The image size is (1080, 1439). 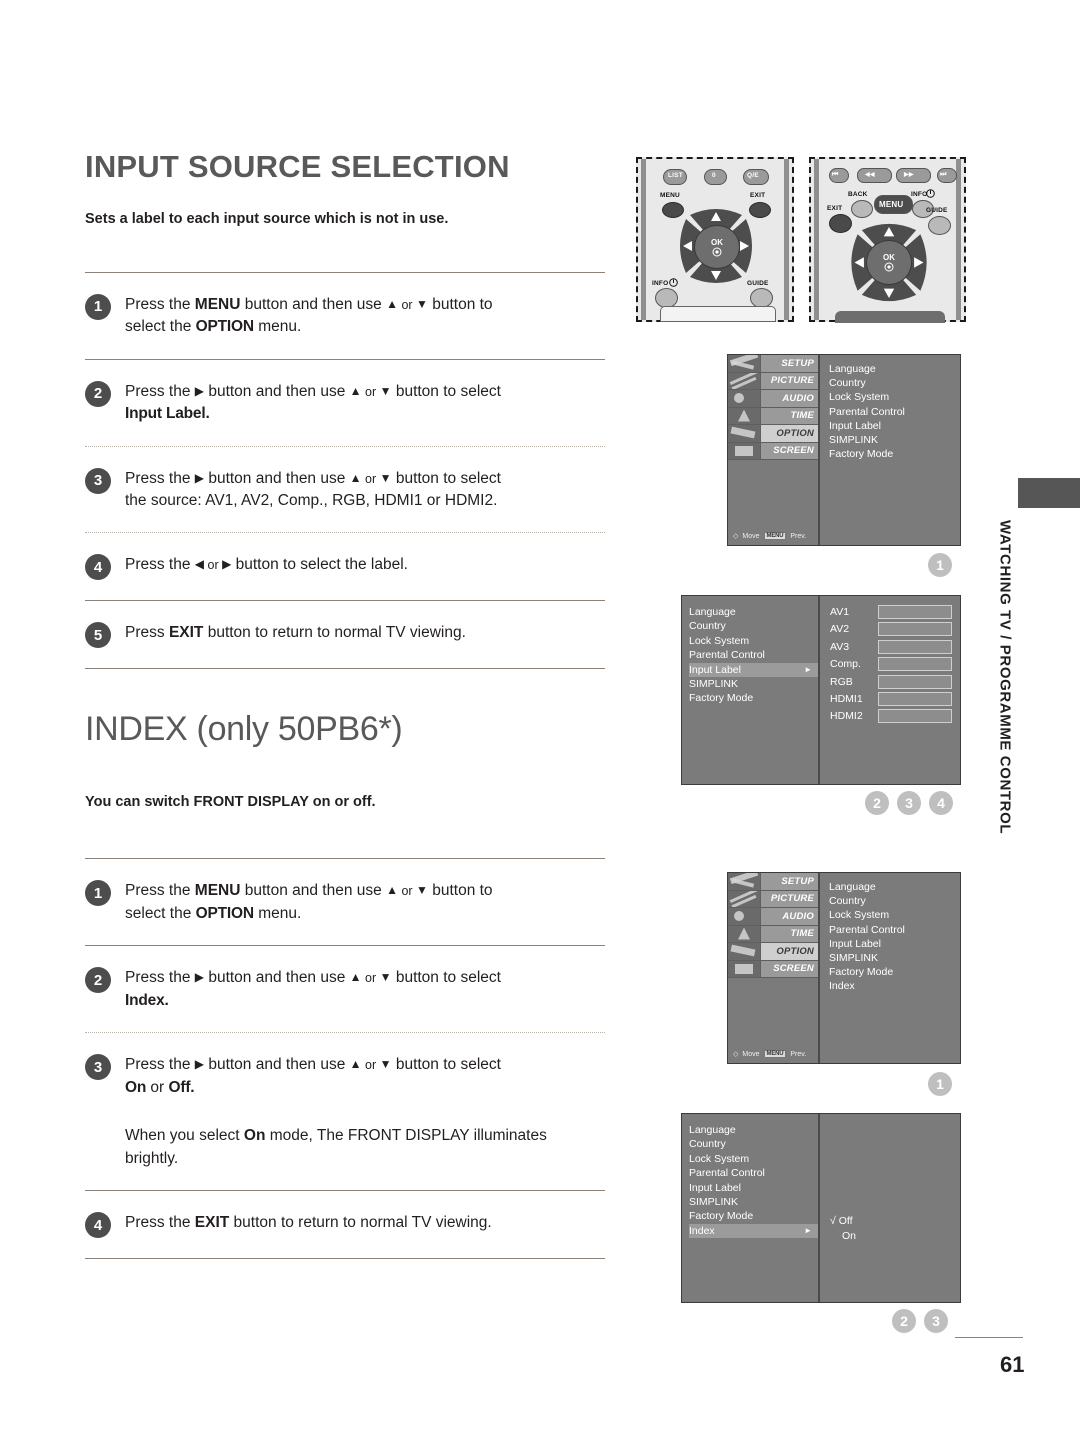 I want to click on step-text-part: button to select the label., so click(x=319, y=565).